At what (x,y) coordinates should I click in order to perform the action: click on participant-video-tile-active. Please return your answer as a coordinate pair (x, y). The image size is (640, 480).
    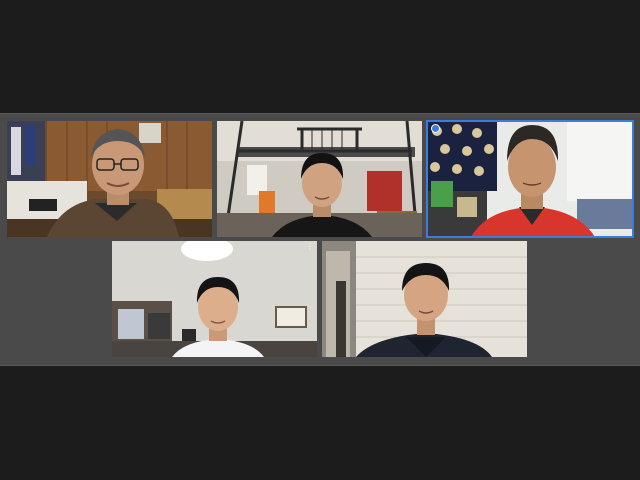
    Looking at the image, I should click on (530, 179).